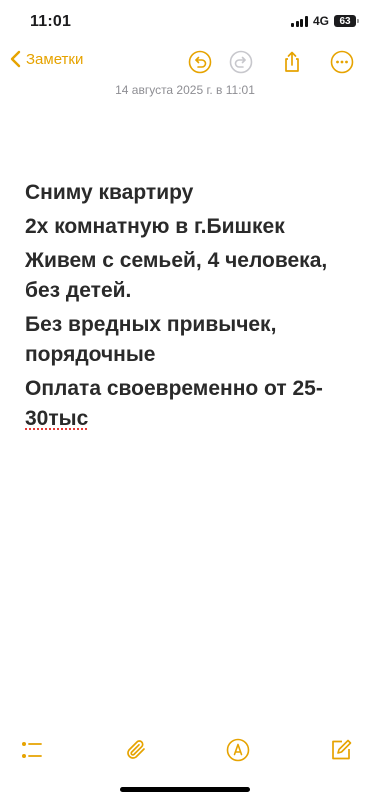  I want to click on share-icon, so click(292, 62).